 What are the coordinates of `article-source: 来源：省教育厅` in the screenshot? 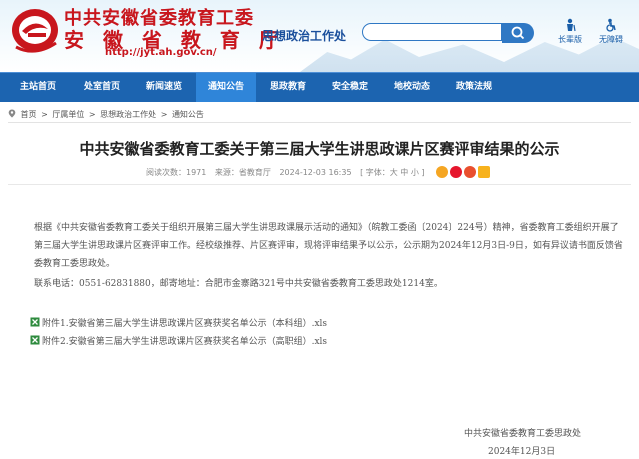 It's located at (242, 172).